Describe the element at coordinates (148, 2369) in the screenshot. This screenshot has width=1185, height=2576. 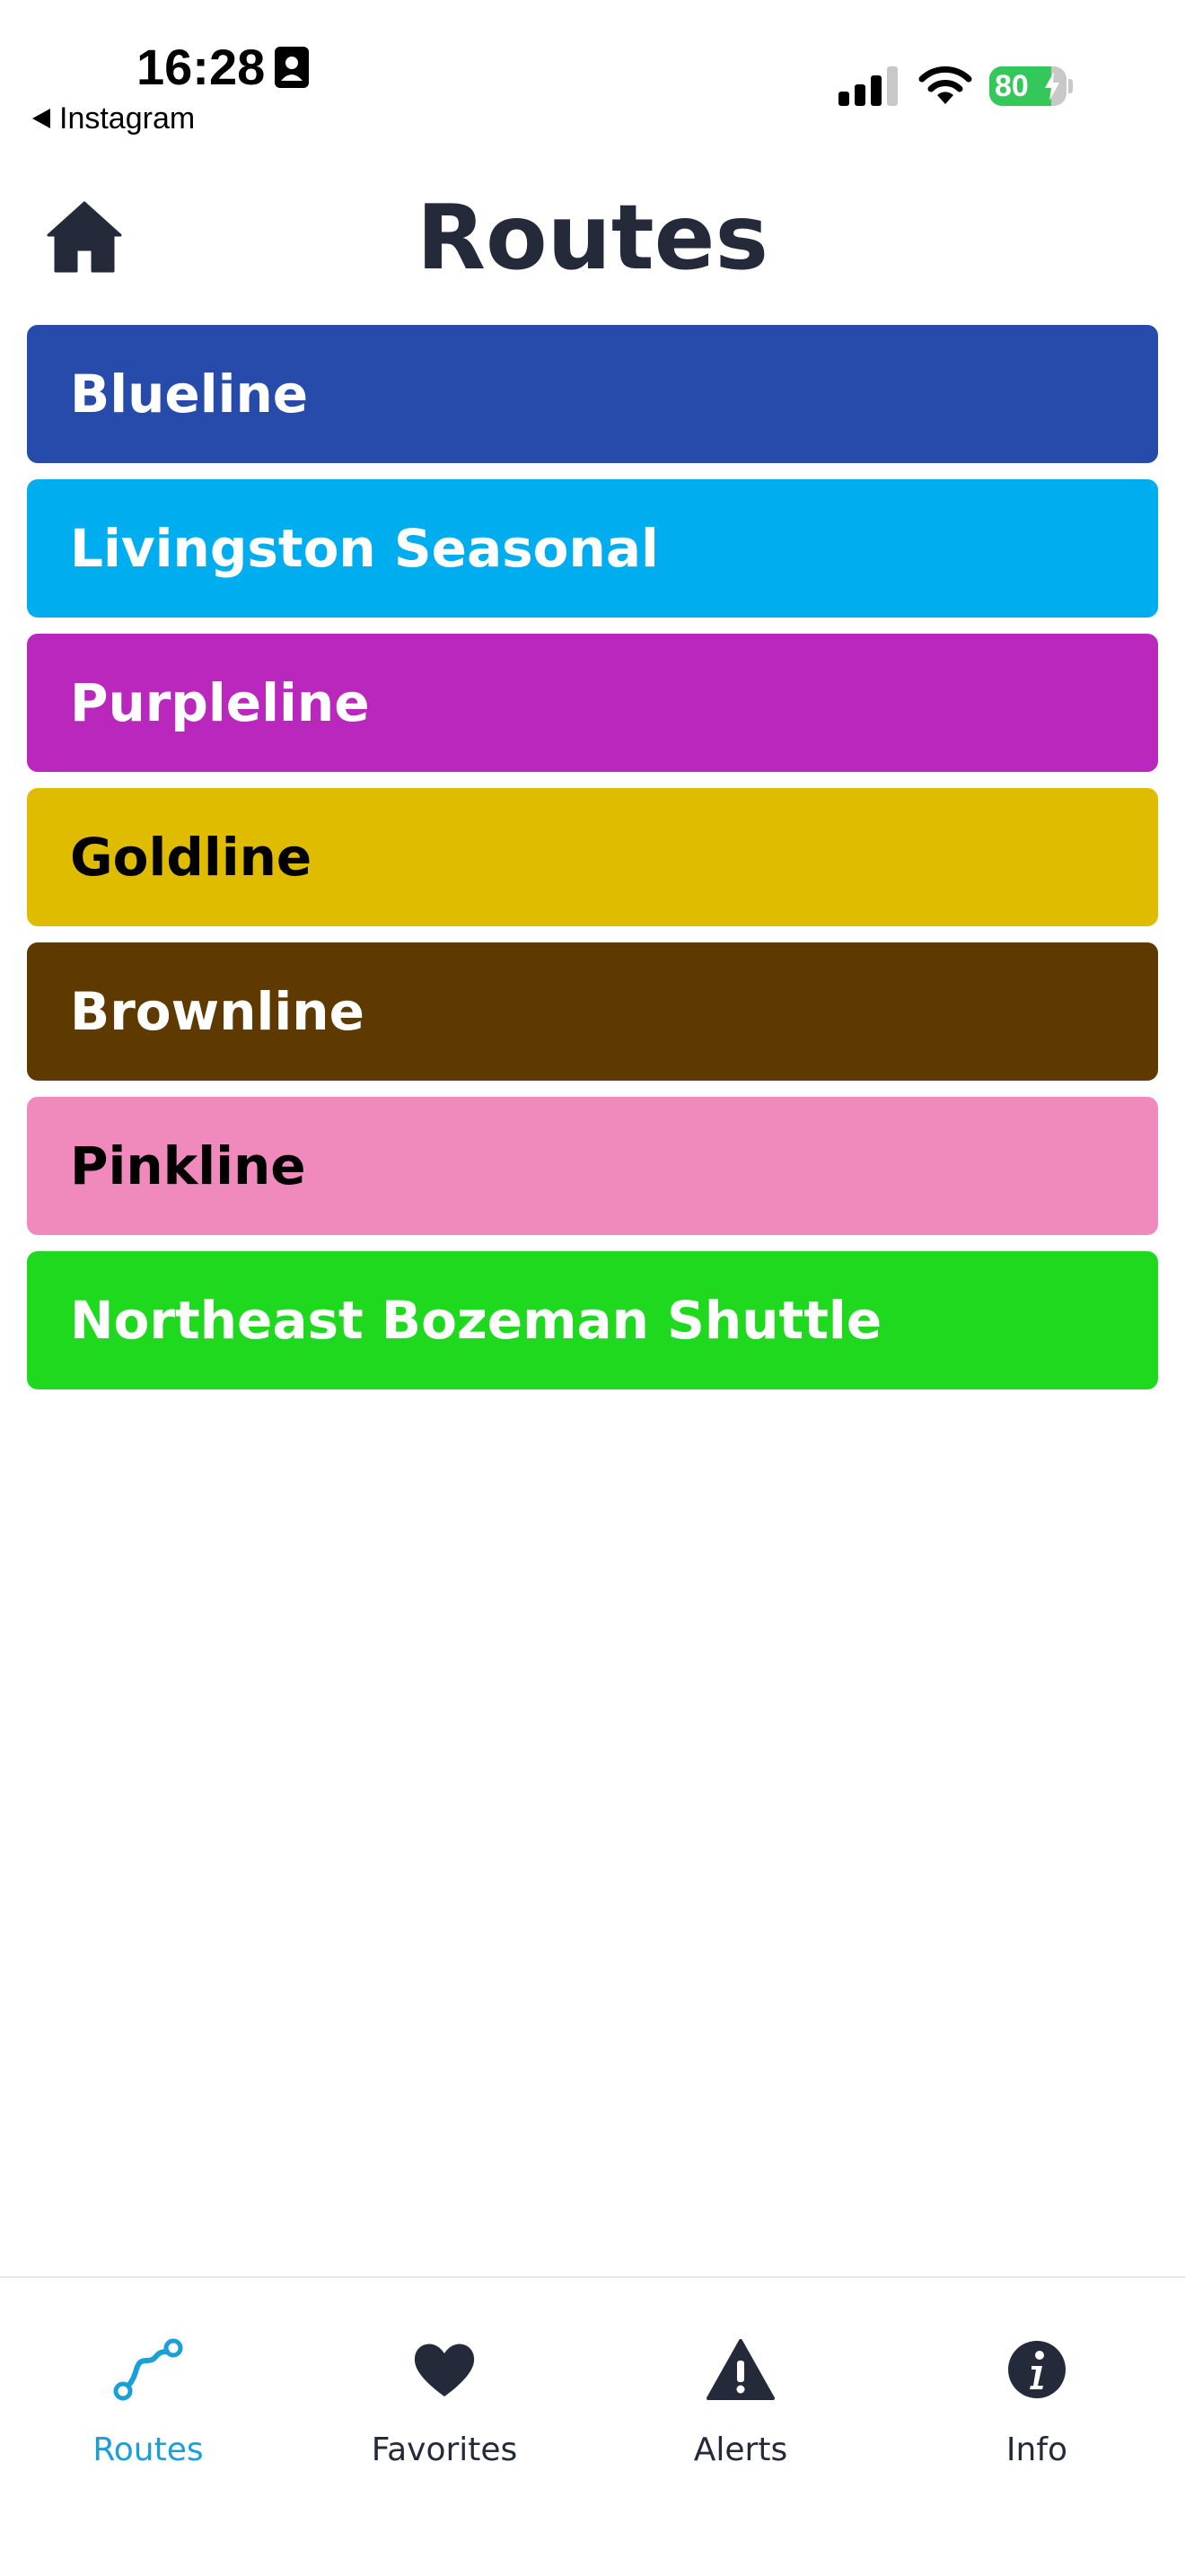
I see `route-icon` at that location.